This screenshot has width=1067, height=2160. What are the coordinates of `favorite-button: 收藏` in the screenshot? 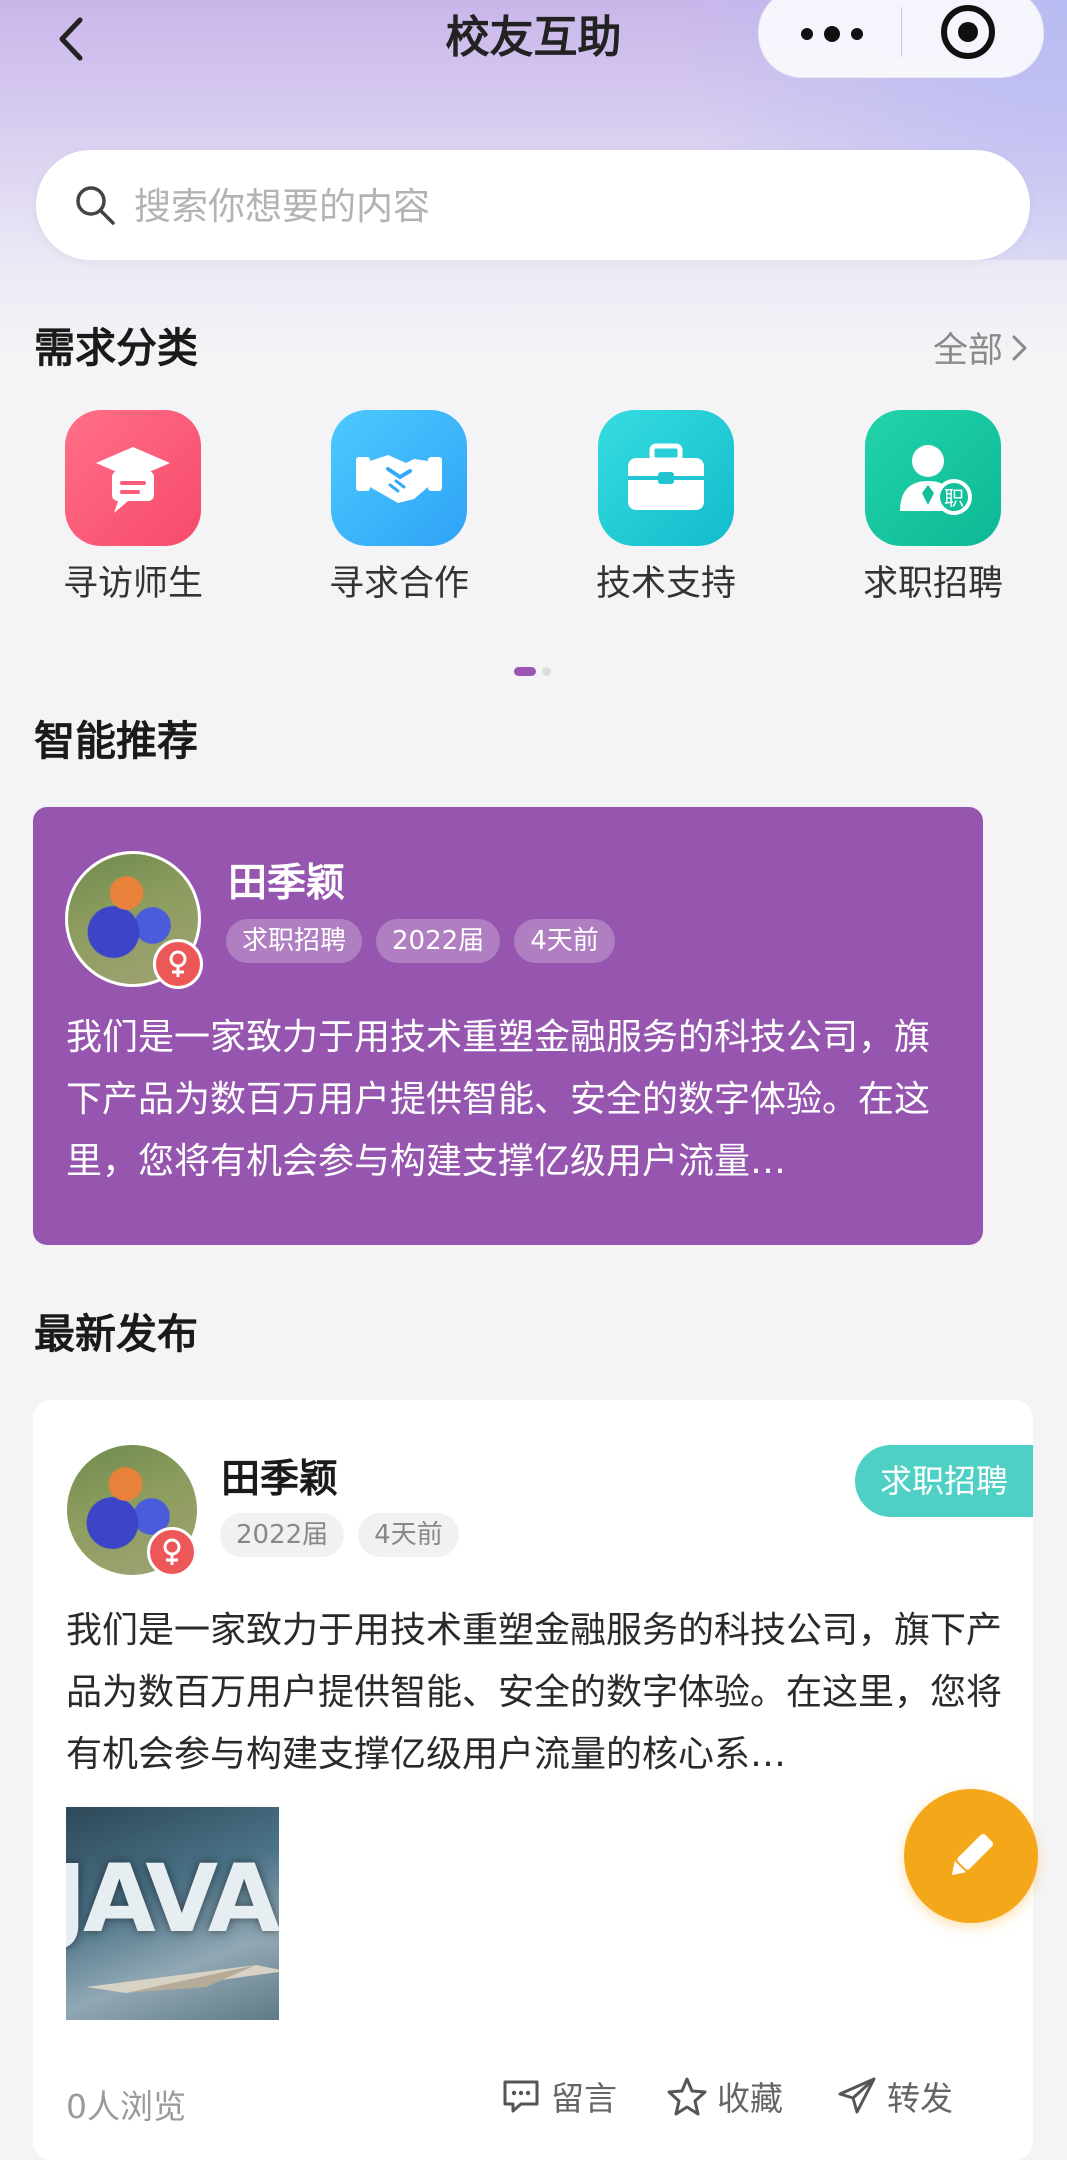 It's located at (725, 2096).